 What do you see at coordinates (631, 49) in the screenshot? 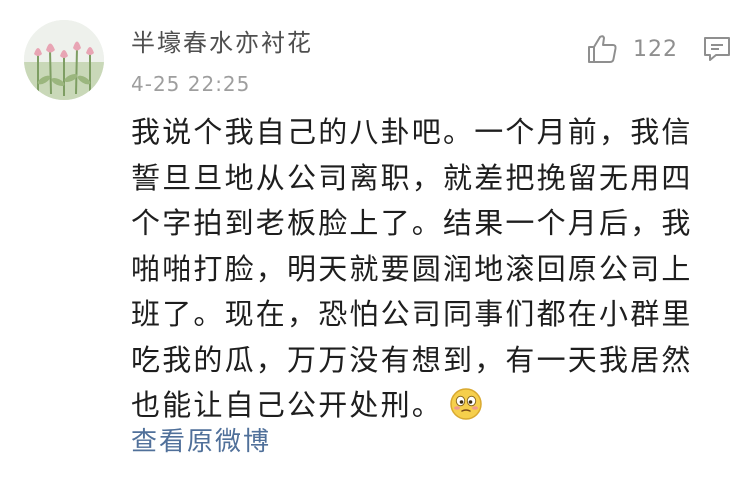
I see `like-button: 122` at bounding box center [631, 49].